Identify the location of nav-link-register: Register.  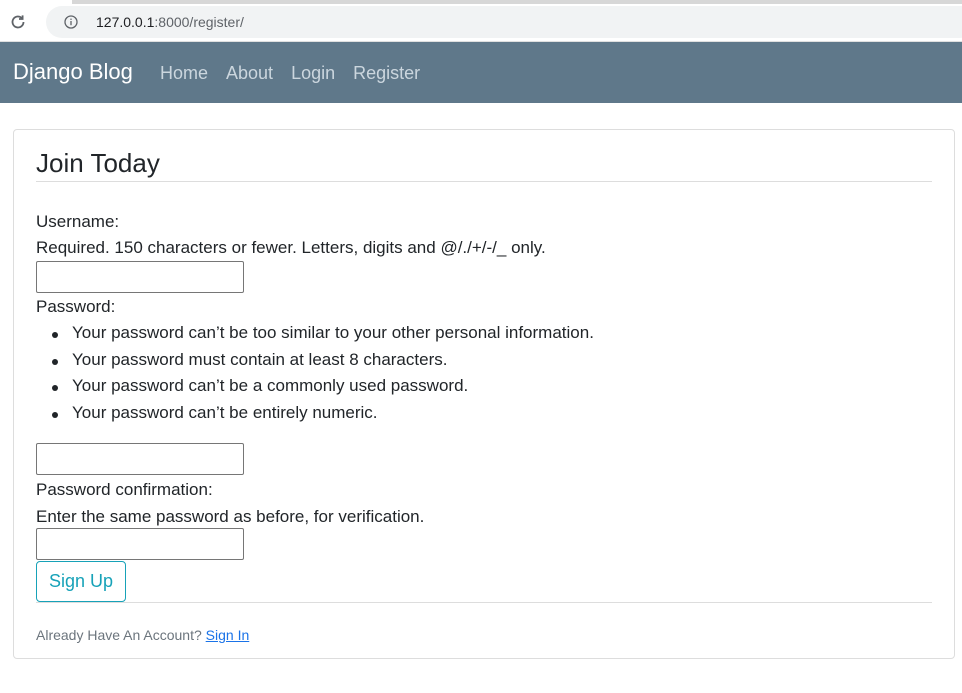
(386, 73).